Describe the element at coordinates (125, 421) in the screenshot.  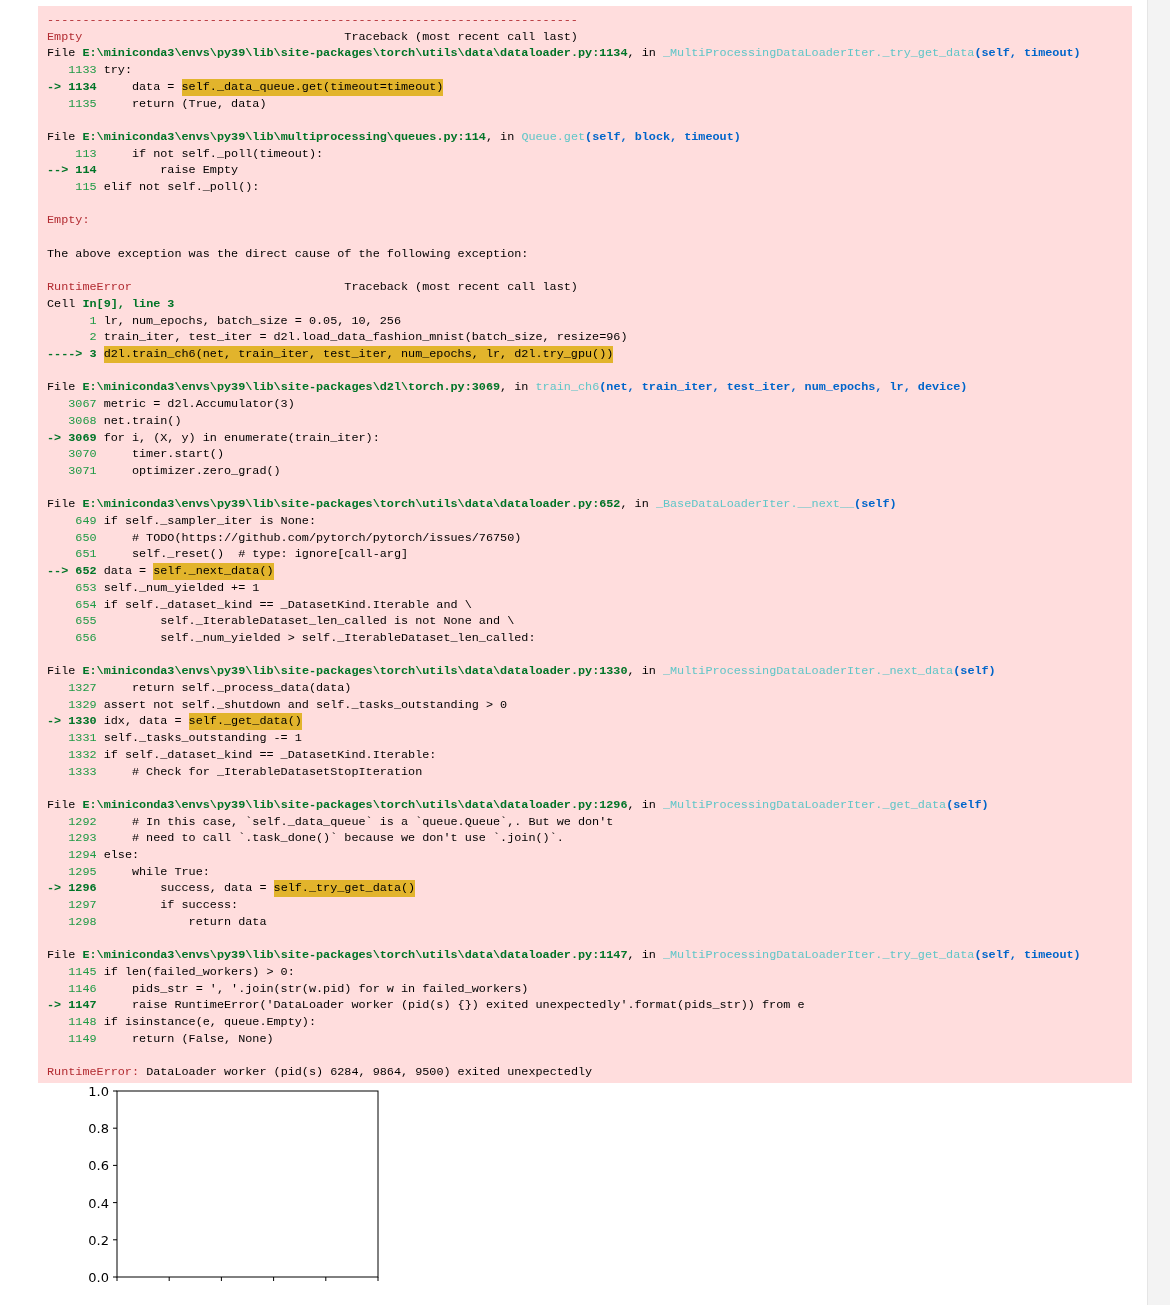
I see `code-line: 3068 net.train()` at that location.